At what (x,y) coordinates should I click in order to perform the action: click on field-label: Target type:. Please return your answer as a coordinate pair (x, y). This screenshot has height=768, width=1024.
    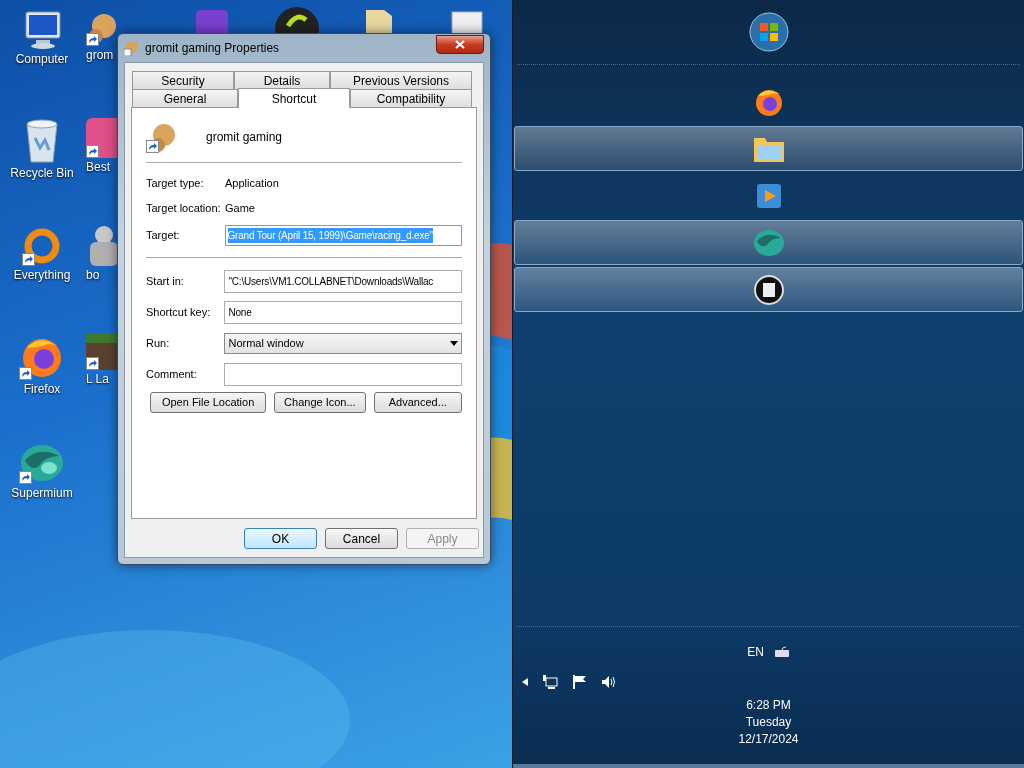
    Looking at the image, I should click on (175, 184).